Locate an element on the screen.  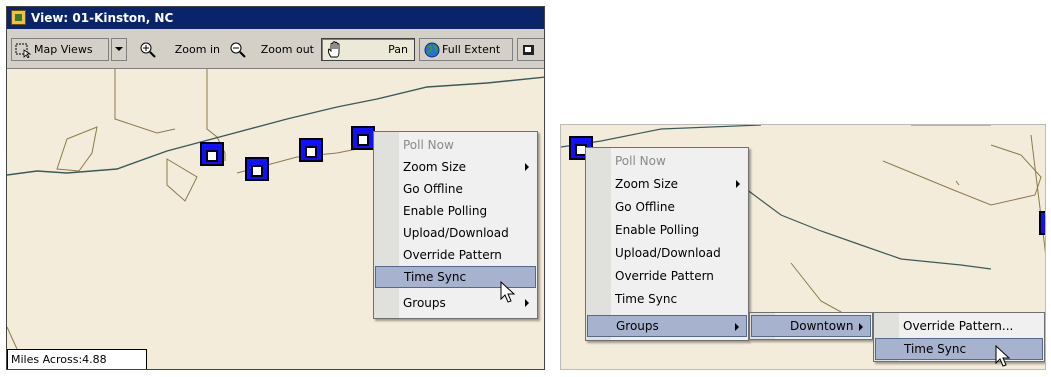
print-icon is located at coordinates (528, 50).